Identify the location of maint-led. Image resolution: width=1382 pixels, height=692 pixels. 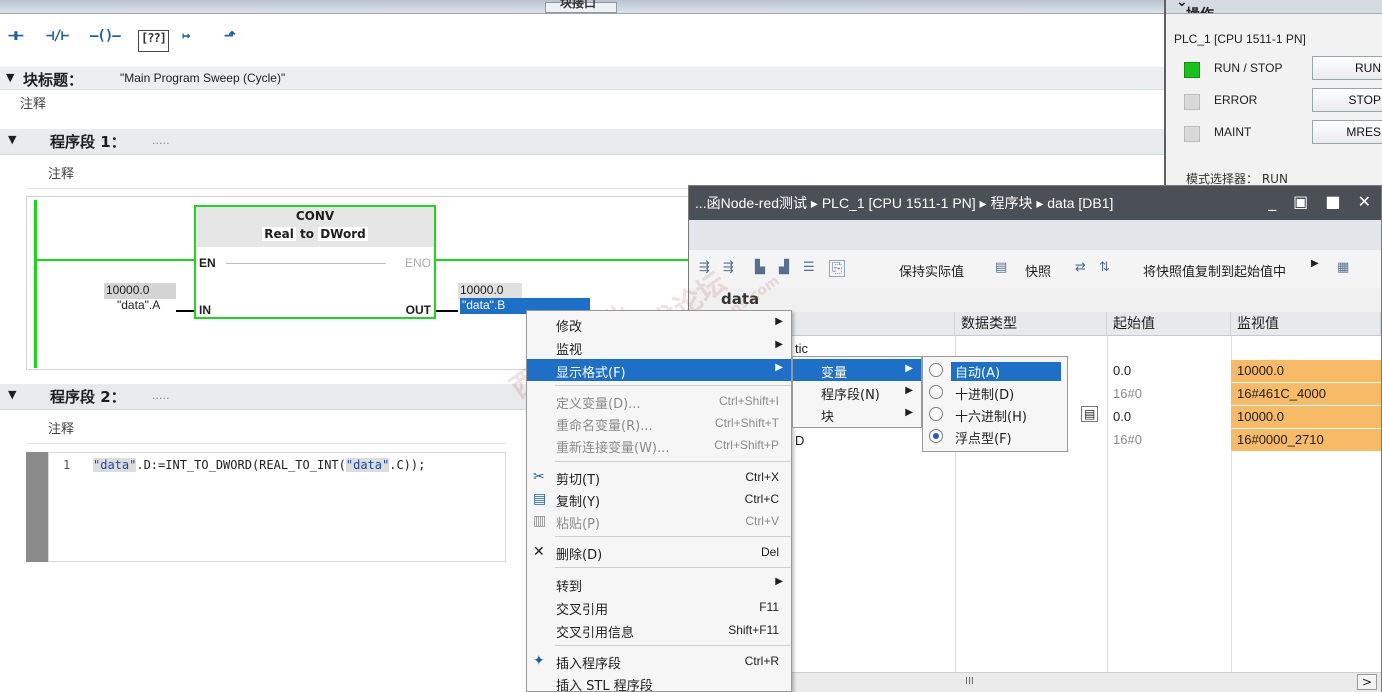
(1192, 134).